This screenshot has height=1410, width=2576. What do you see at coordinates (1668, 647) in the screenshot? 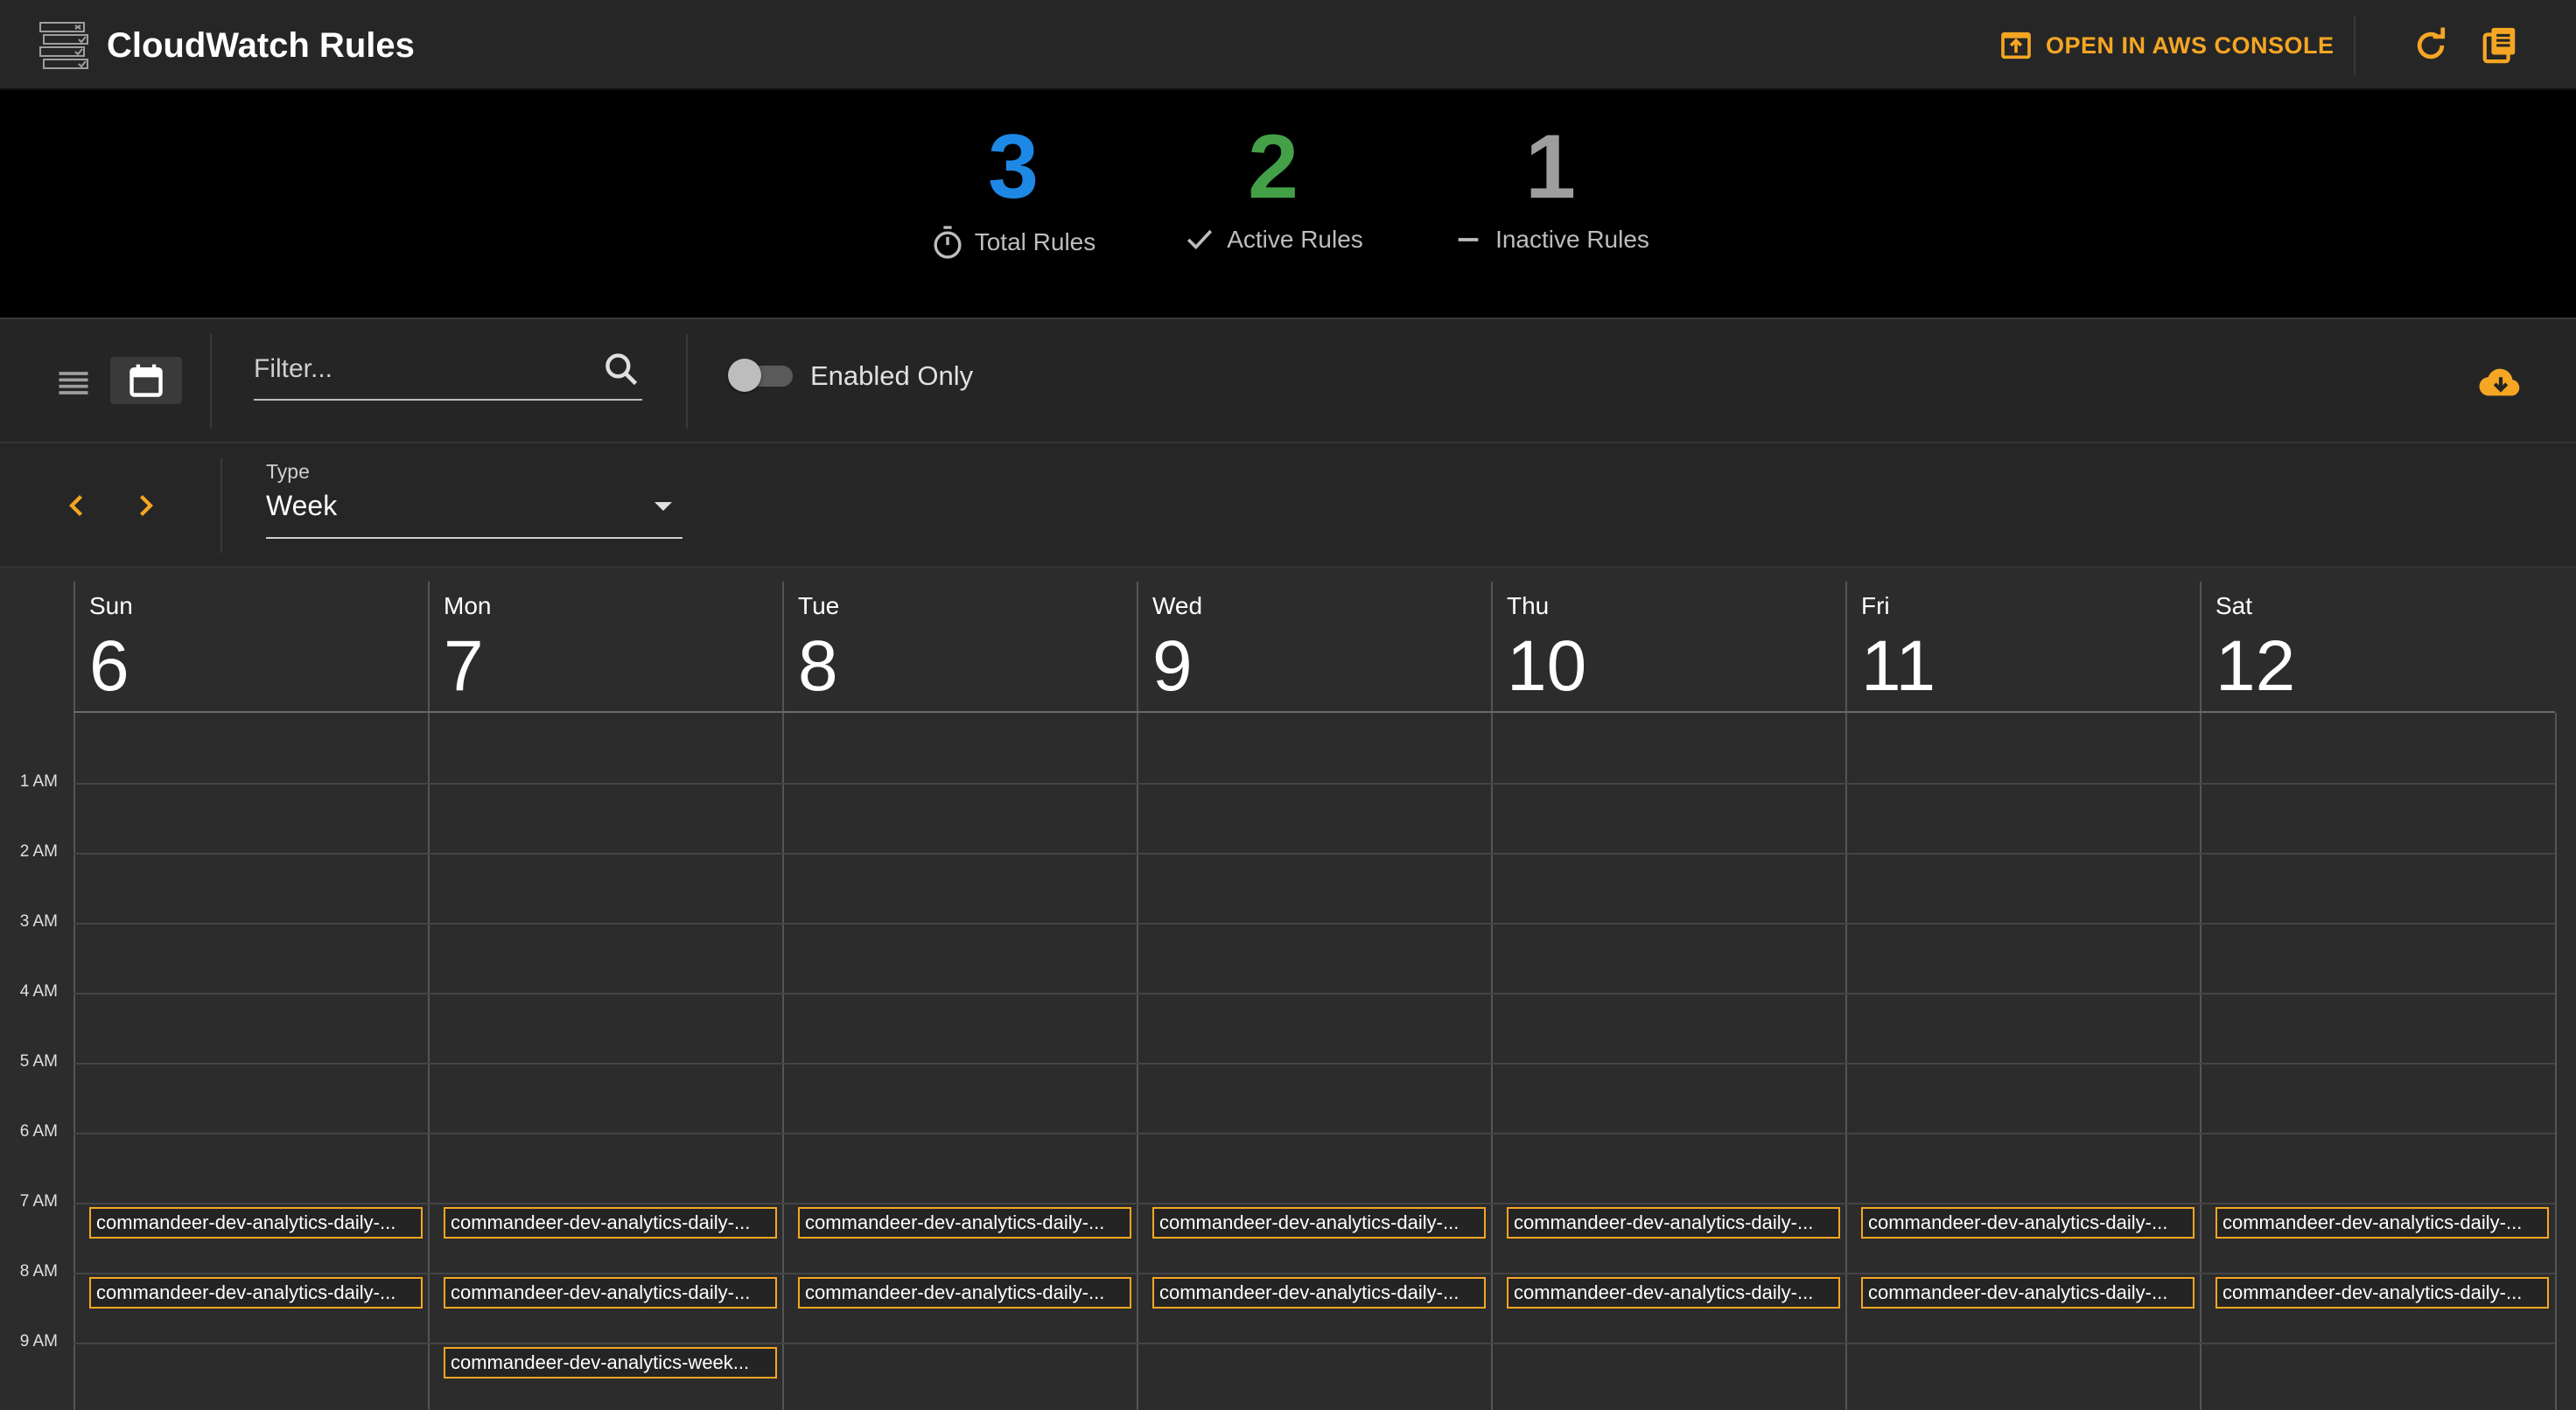
I see `day-header: Thu 10` at bounding box center [1668, 647].